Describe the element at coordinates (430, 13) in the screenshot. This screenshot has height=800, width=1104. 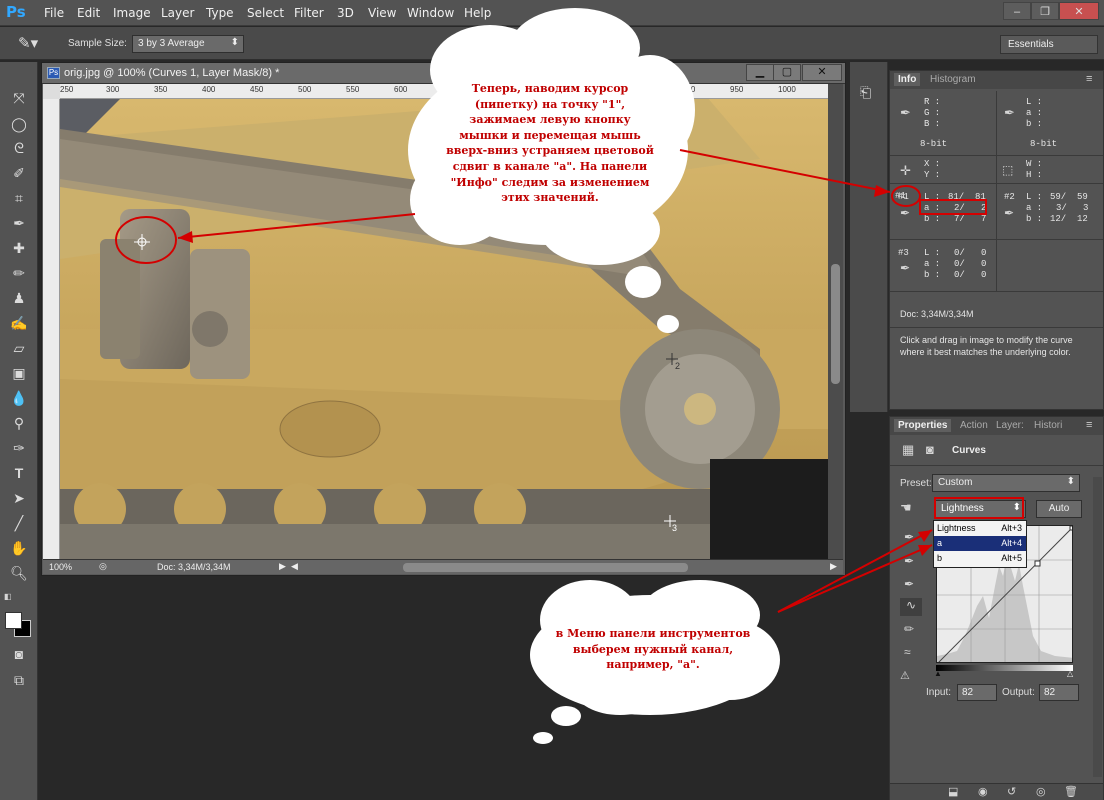
I see `menu-window: Window` at that location.